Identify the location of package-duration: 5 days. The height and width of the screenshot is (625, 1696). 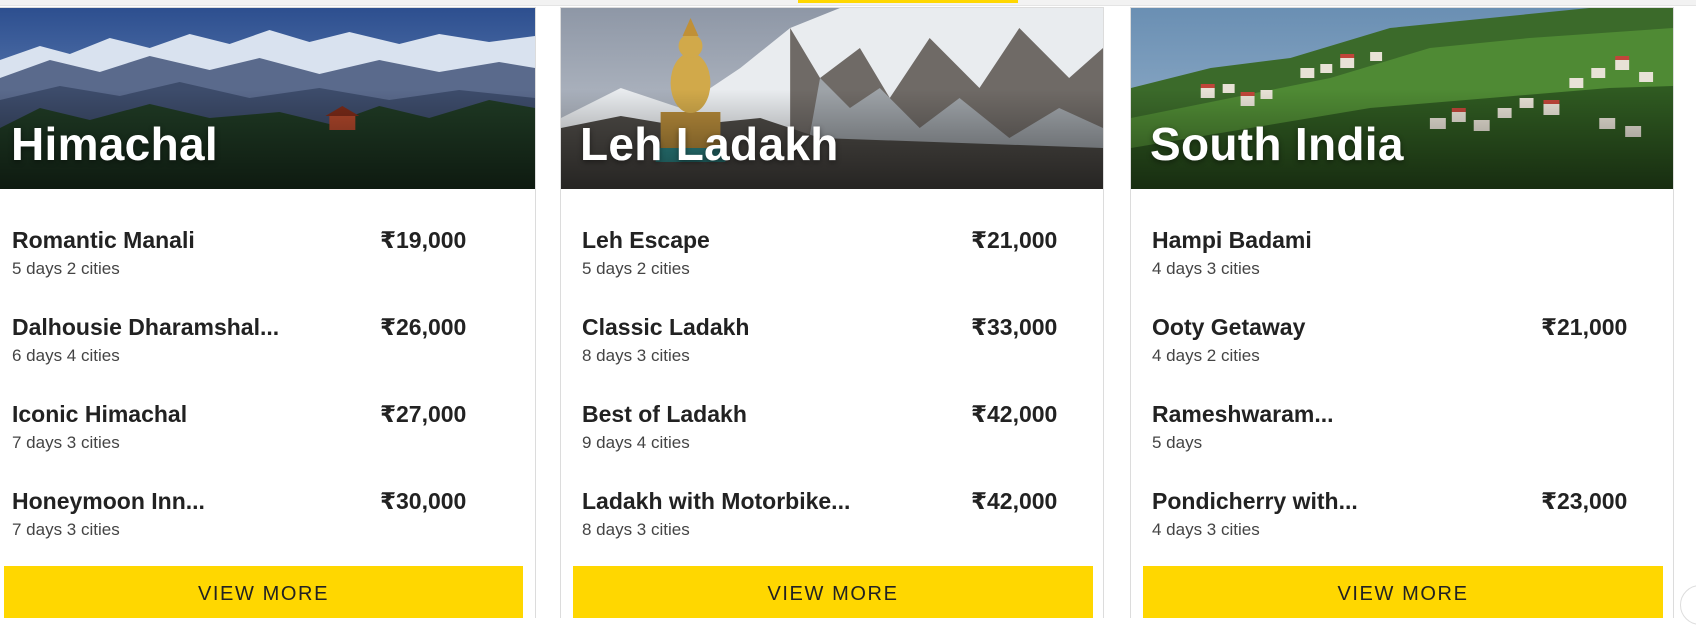
(1177, 442).